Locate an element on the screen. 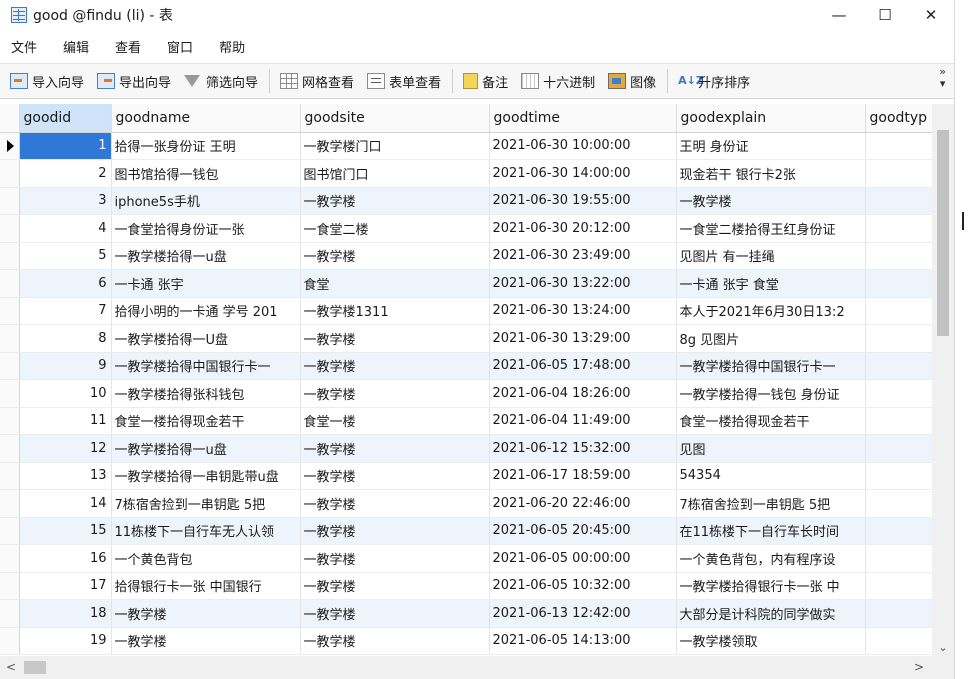  cell-goodid: 9 is located at coordinates (65, 366).